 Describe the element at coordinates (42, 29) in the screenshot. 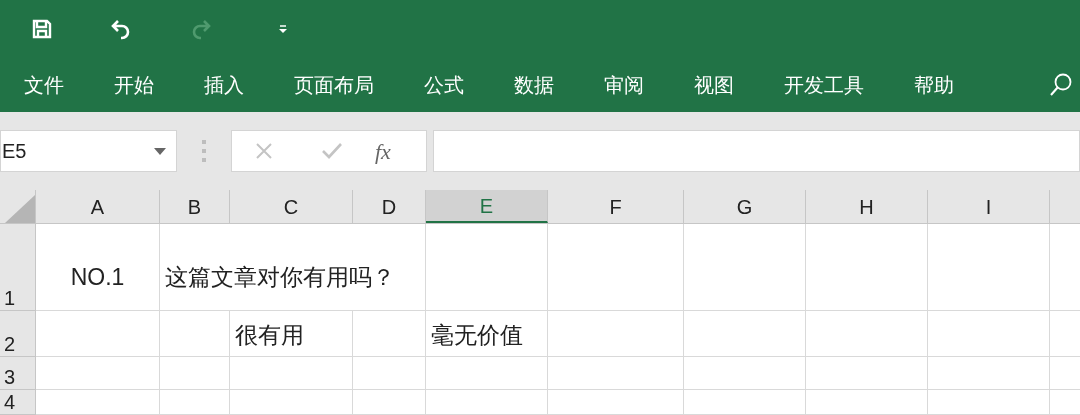

I see `save-icon` at that location.